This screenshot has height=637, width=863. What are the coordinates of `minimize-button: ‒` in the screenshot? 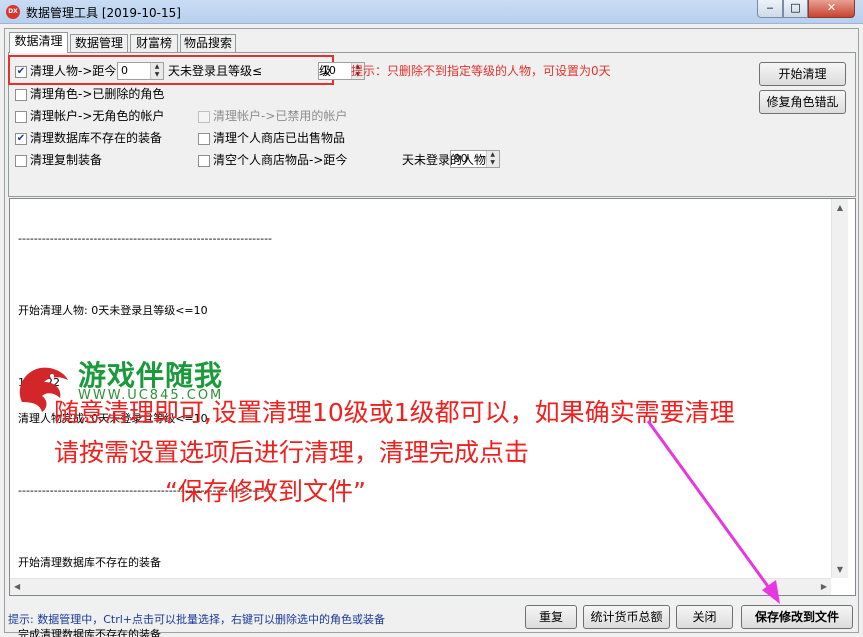 It's located at (770, 9).